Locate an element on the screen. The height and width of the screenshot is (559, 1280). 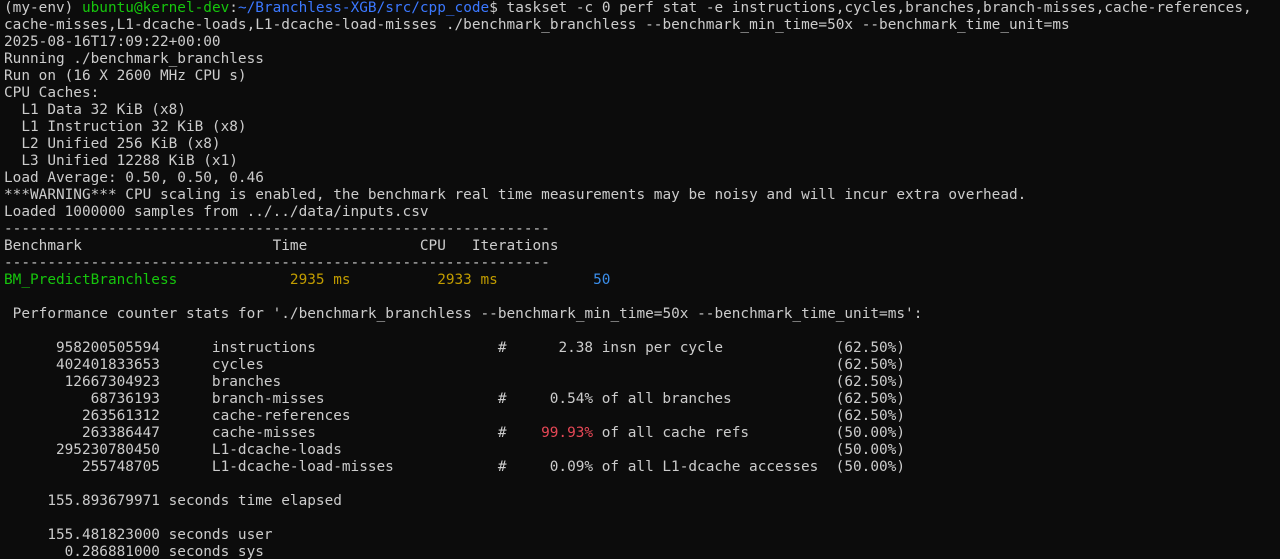
time-elapsed-line: 155.893679971 seconds time elapsed is located at coordinates (173, 501).